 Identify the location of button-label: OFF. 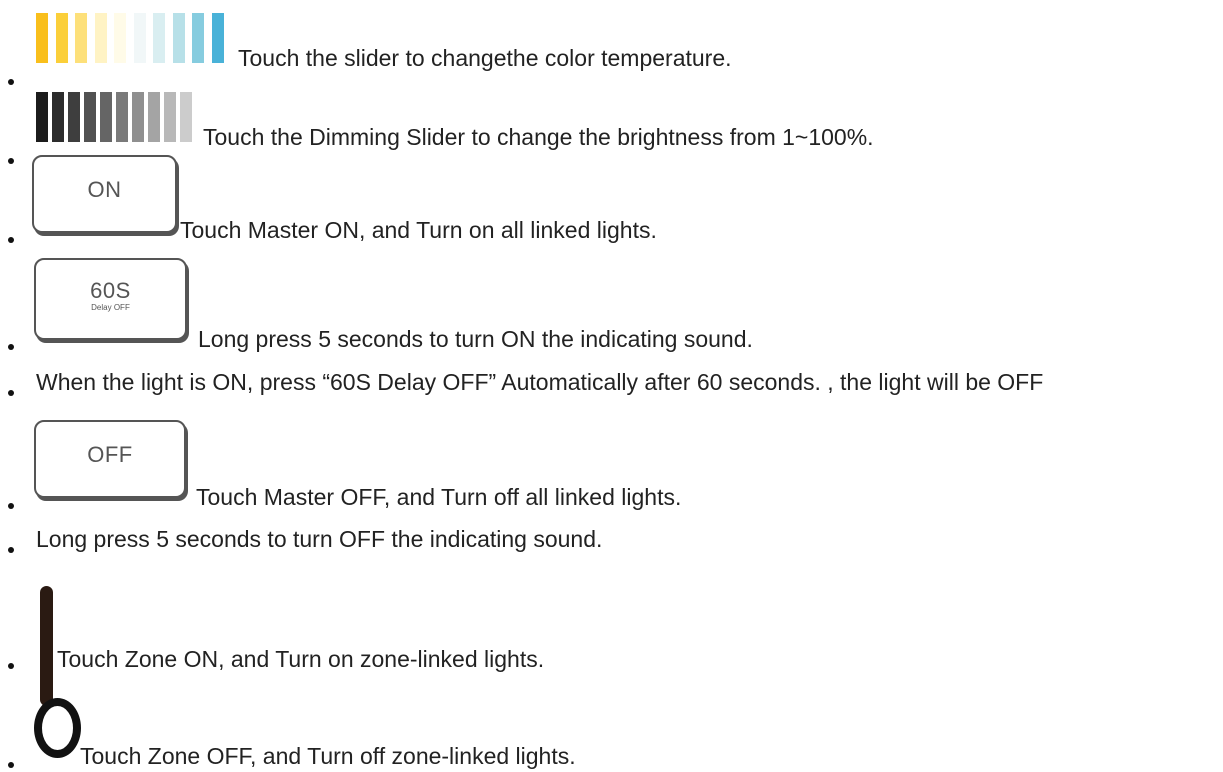
(110, 454).